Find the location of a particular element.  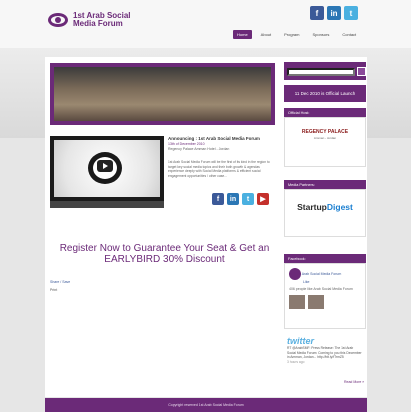

social-links: f in t is located at coordinates (334, 13).